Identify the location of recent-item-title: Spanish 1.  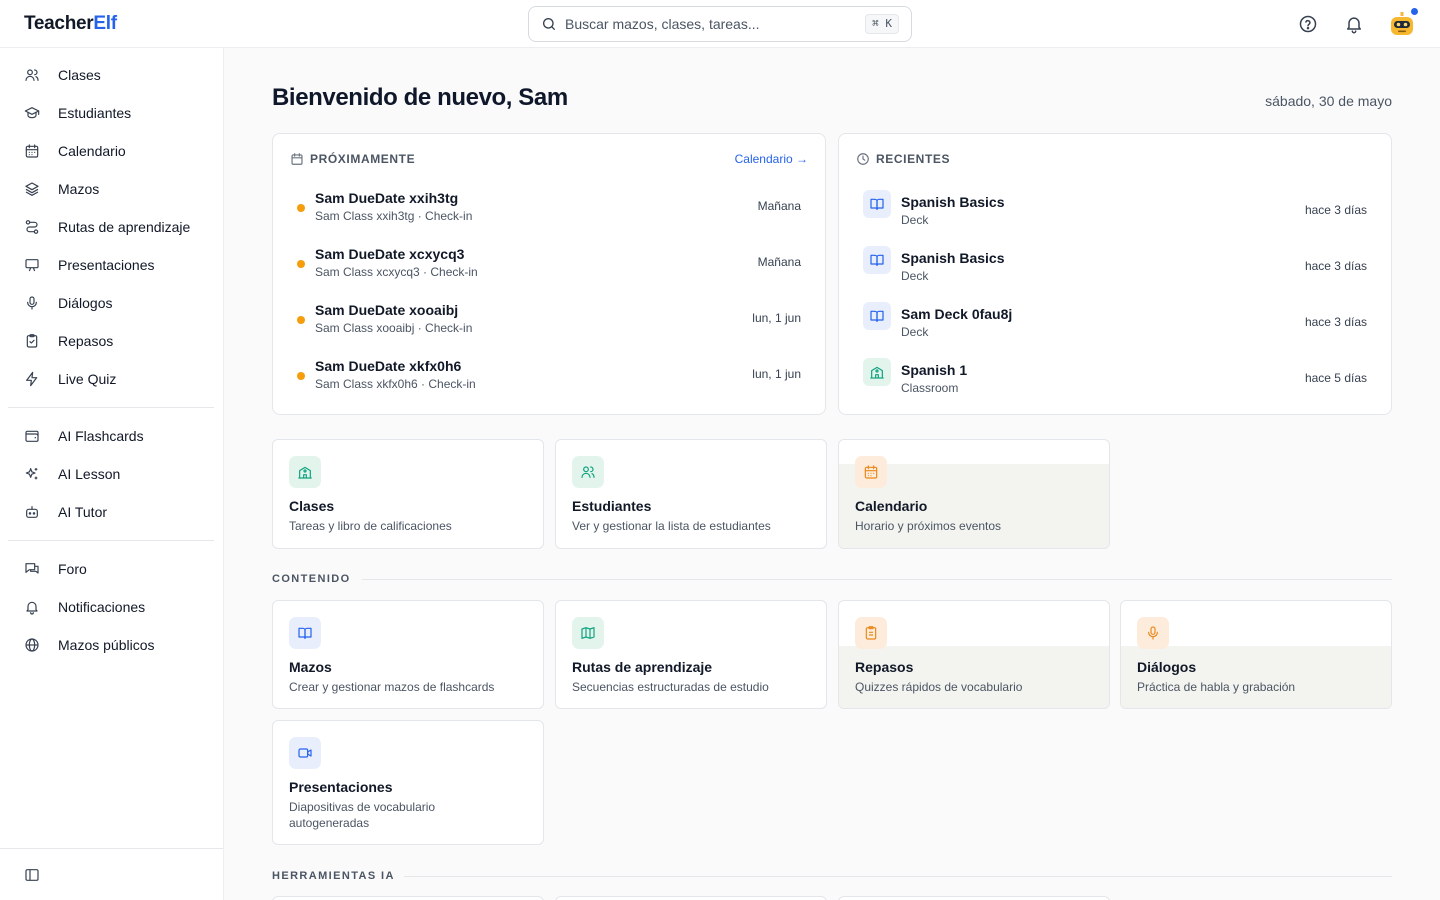
(934, 370).